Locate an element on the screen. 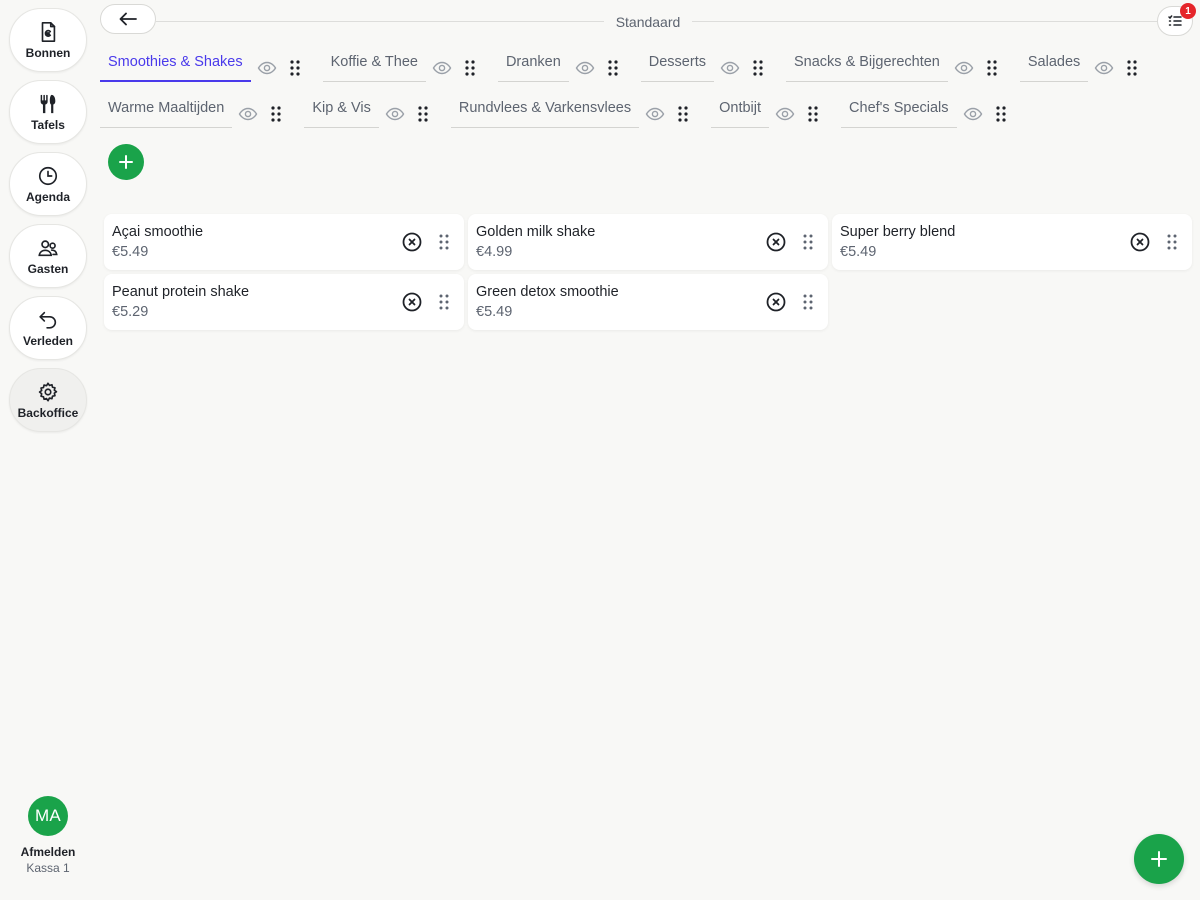  nav-bonnen-button: Bonnen is located at coordinates (48, 40).